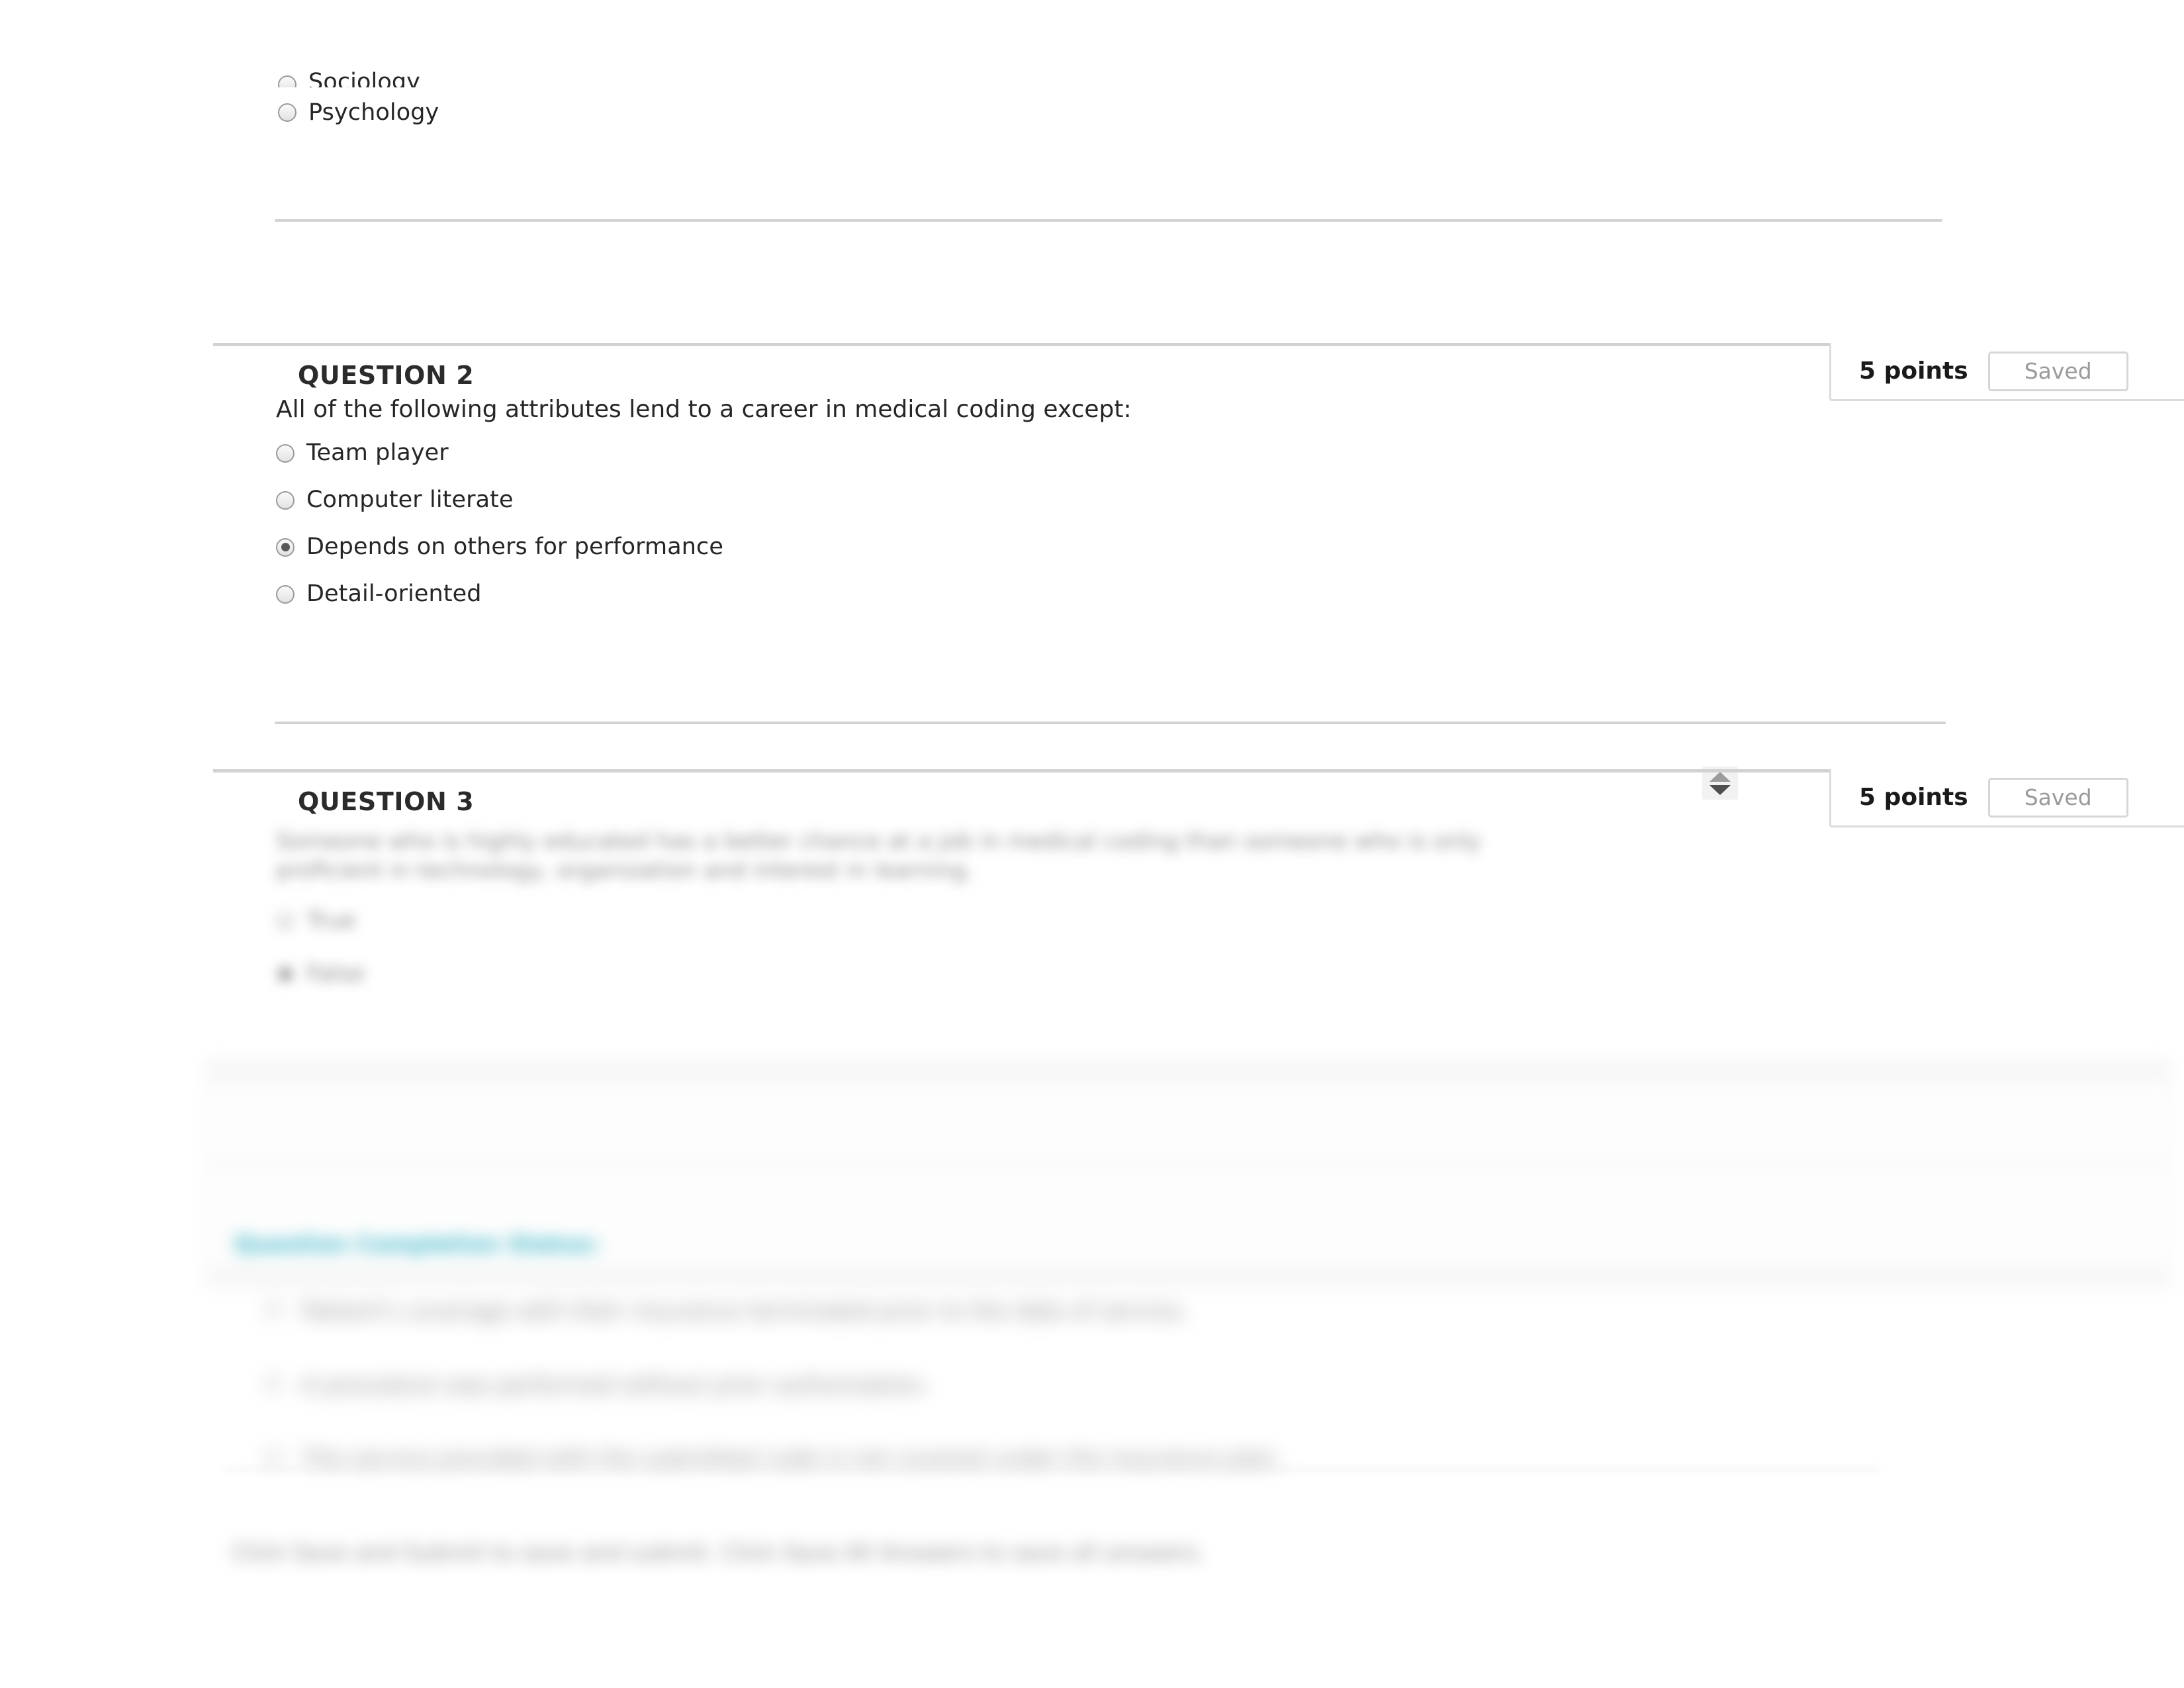 This screenshot has height=1688, width=2184. What do you see at coordinates (1189, 1071) in the screenshot?
I see `panel-top-stripe` at bounding box center [1189, 1071].